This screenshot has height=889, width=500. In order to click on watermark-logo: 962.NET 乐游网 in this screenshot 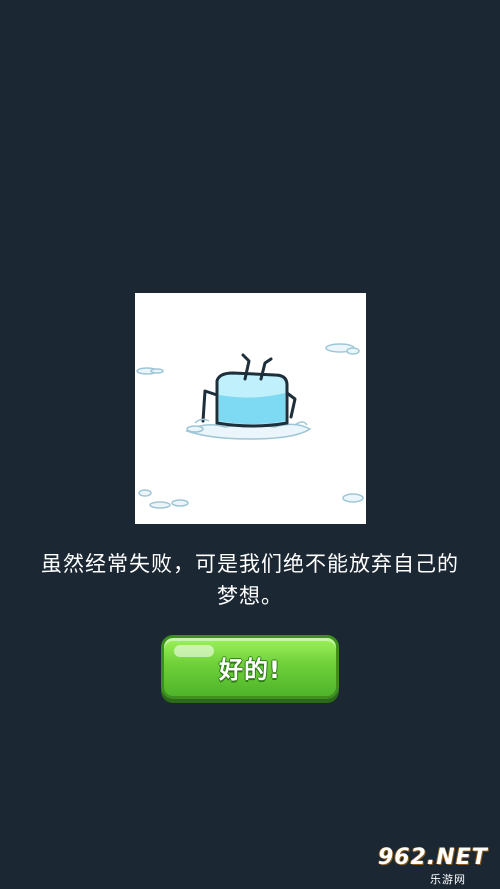, I will do `click(436, 865)`.